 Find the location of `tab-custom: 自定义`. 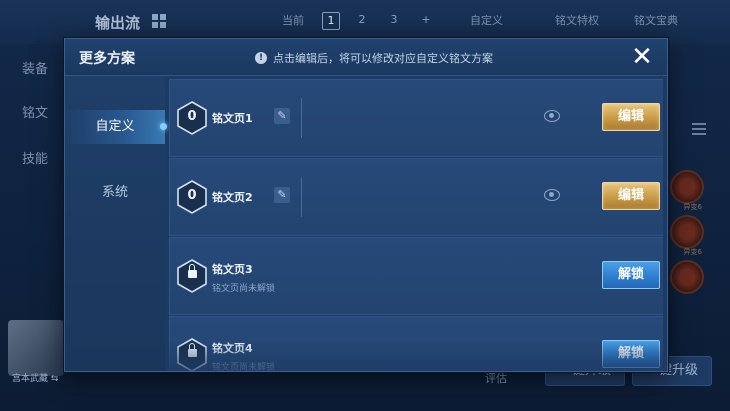

tab-custom: 自定义 is located at coordinates (116, 127).